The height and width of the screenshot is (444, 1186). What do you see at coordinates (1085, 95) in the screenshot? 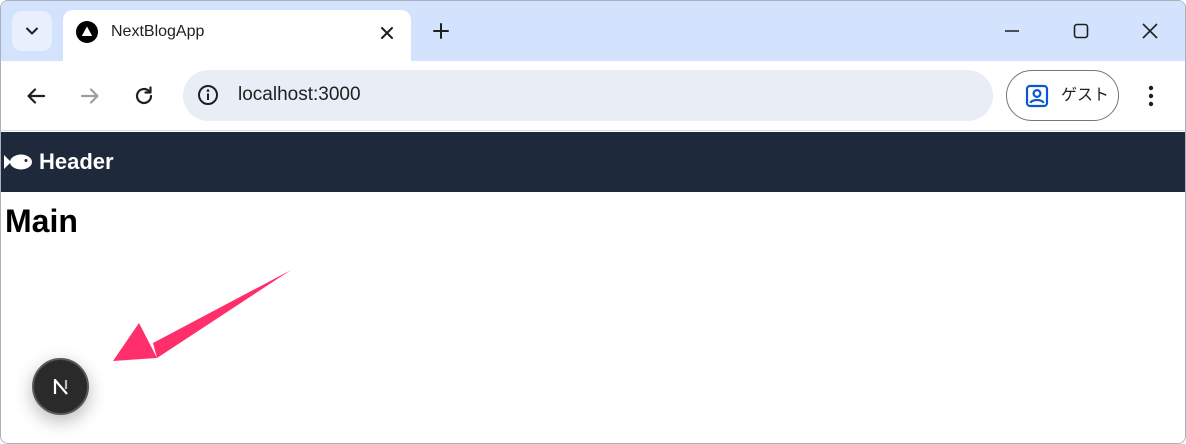
I see `profile-label: ゲスト` at bounding box center [1085, 95].